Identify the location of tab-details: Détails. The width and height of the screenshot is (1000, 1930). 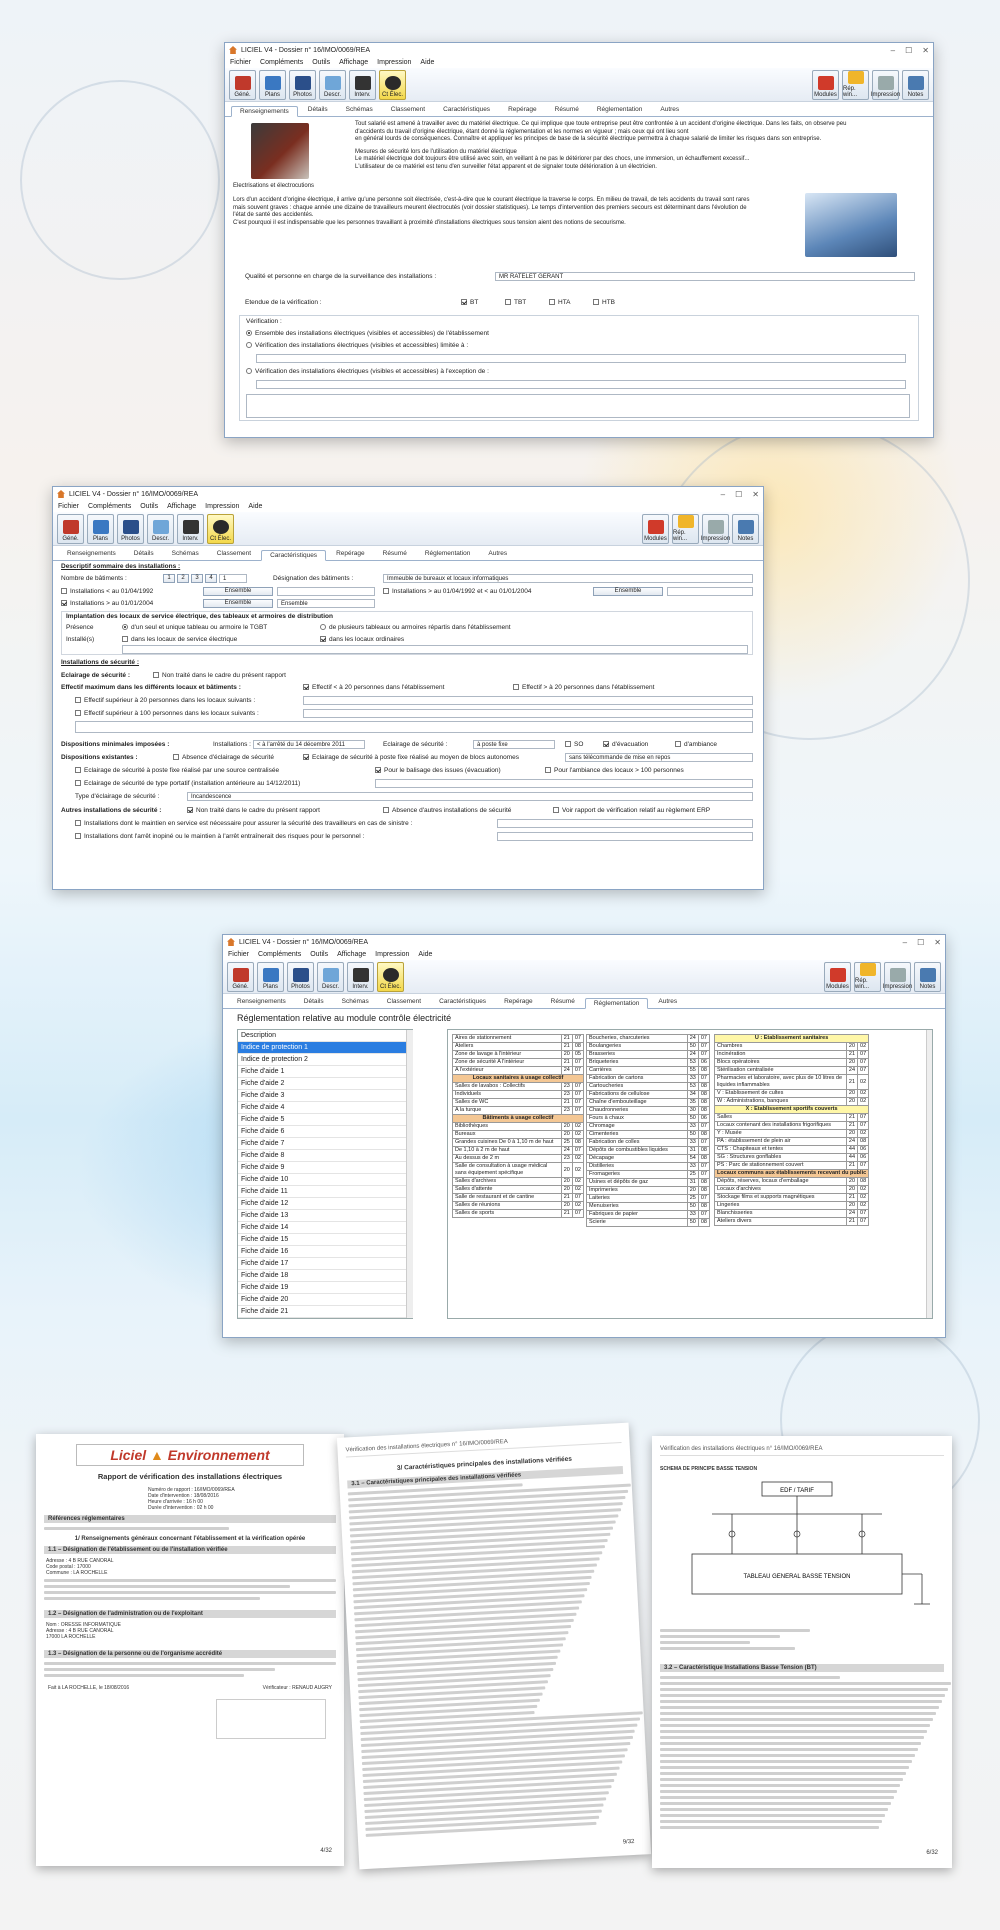
(314, 1002).